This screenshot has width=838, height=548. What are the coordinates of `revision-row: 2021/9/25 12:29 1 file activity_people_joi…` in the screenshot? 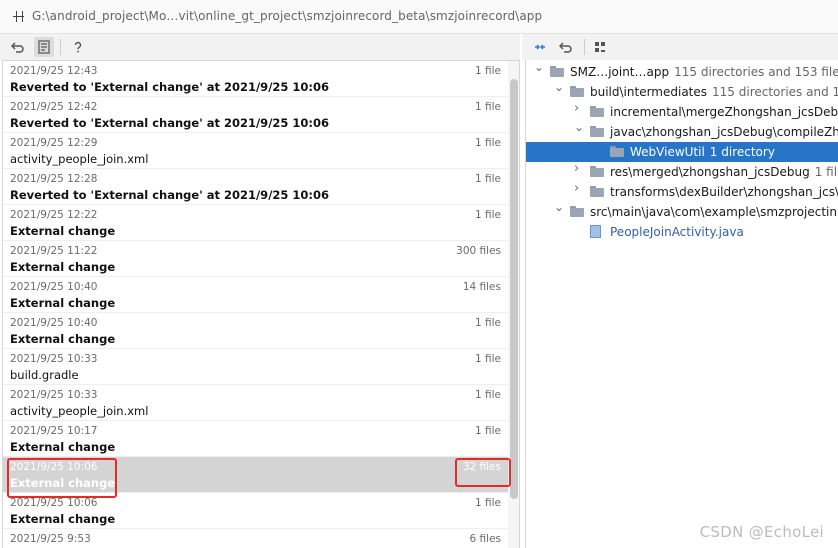 It's located at (255, 151).